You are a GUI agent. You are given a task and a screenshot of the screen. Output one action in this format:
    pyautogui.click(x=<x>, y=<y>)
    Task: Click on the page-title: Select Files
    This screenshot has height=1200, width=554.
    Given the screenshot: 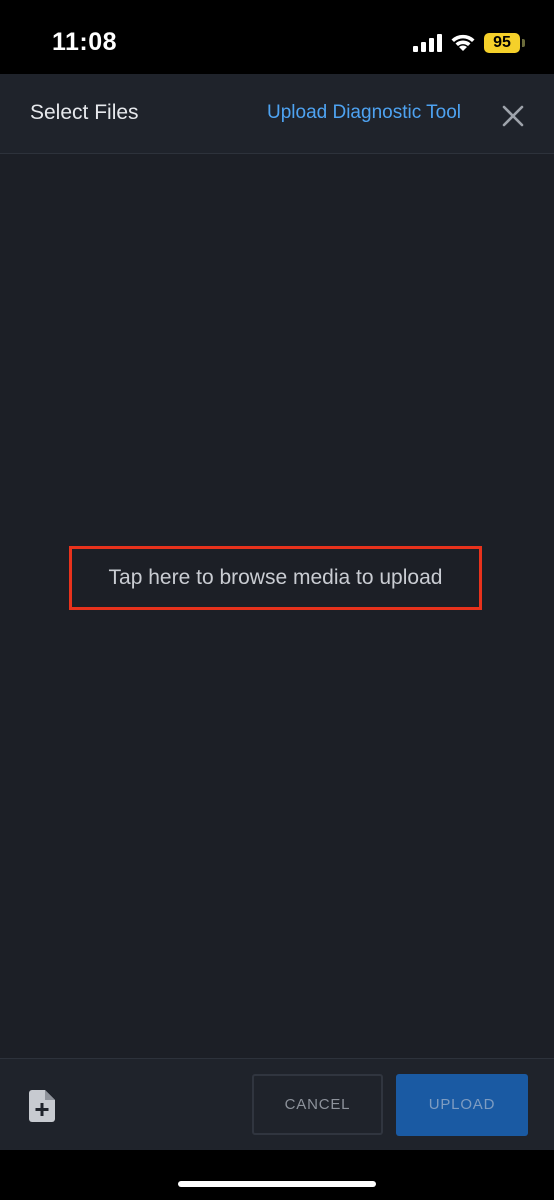 What is the action you would take?
    pyautogui.click(x=84, y=112)
    